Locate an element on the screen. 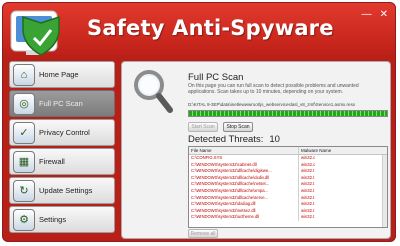 This screenshot has height=246, width=400. sidebar-item-firewall: ▦ Firewall is located at coordinates (62, 161).